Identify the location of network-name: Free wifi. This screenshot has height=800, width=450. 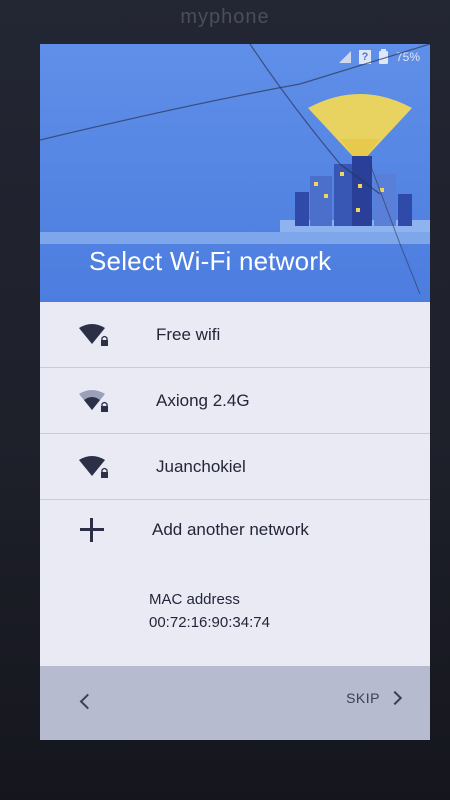
(188, 334).